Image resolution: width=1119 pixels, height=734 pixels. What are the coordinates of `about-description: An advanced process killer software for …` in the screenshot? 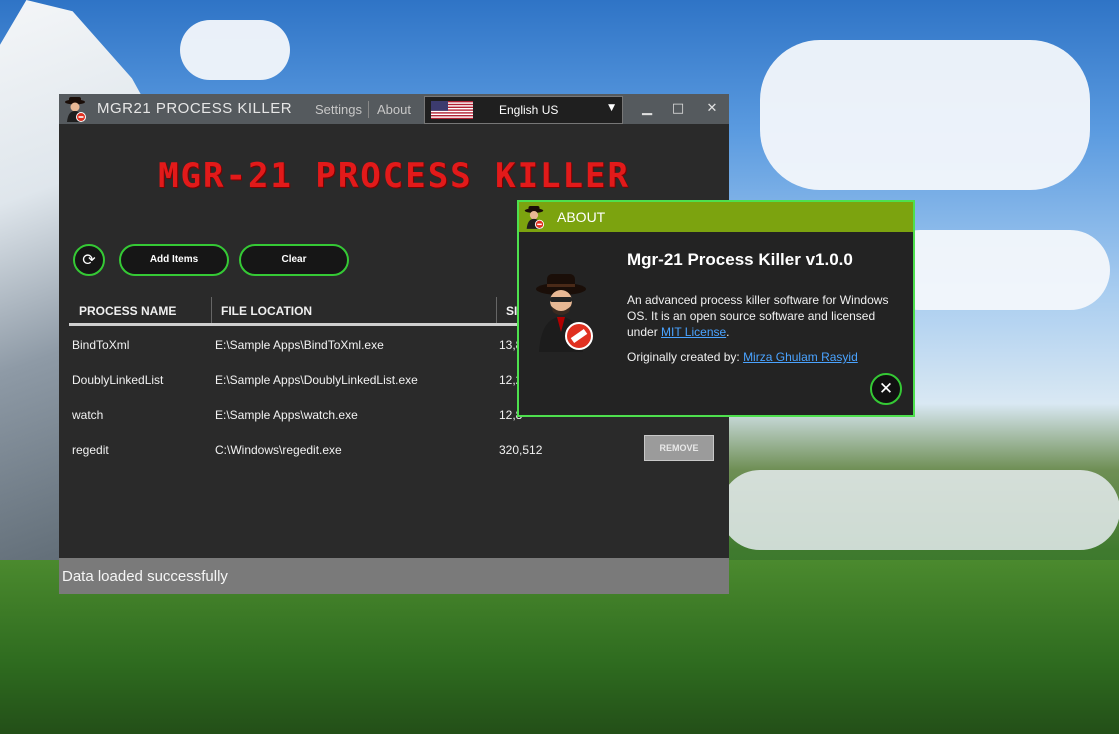 It's located at (766, 316).